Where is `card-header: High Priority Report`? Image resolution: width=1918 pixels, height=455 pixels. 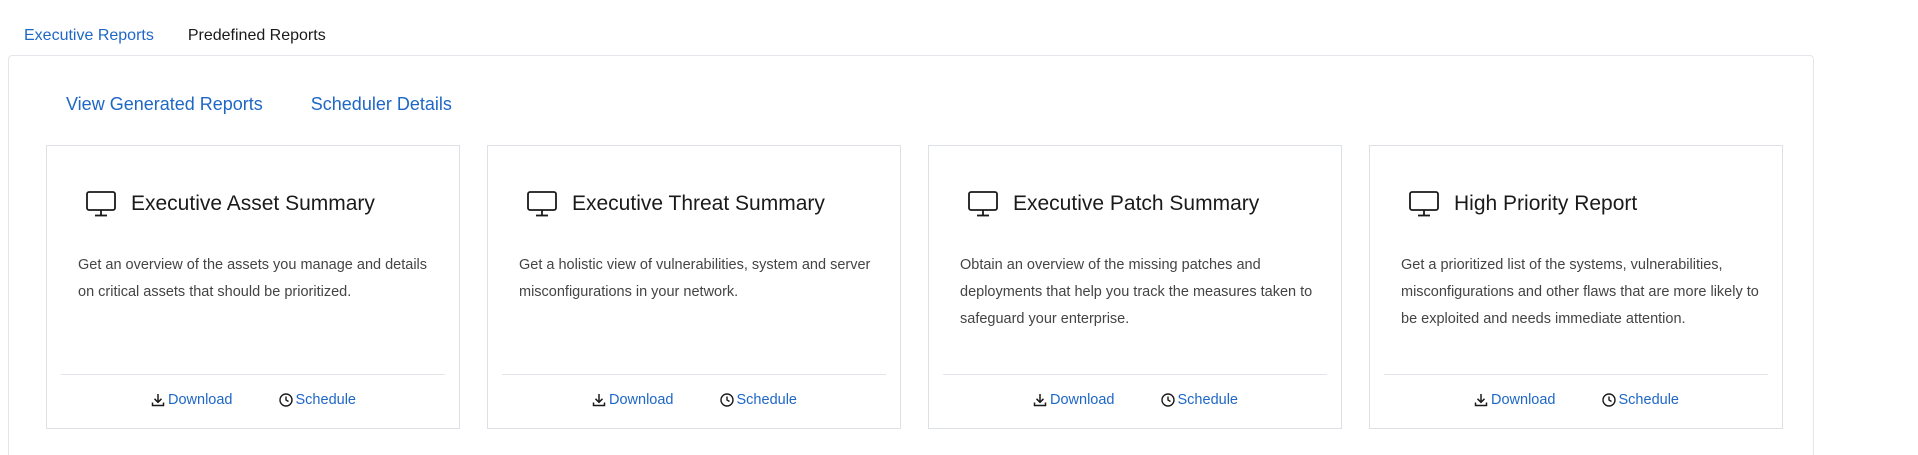
card-header: High Priority Report is located at coordinates (1522, 204).